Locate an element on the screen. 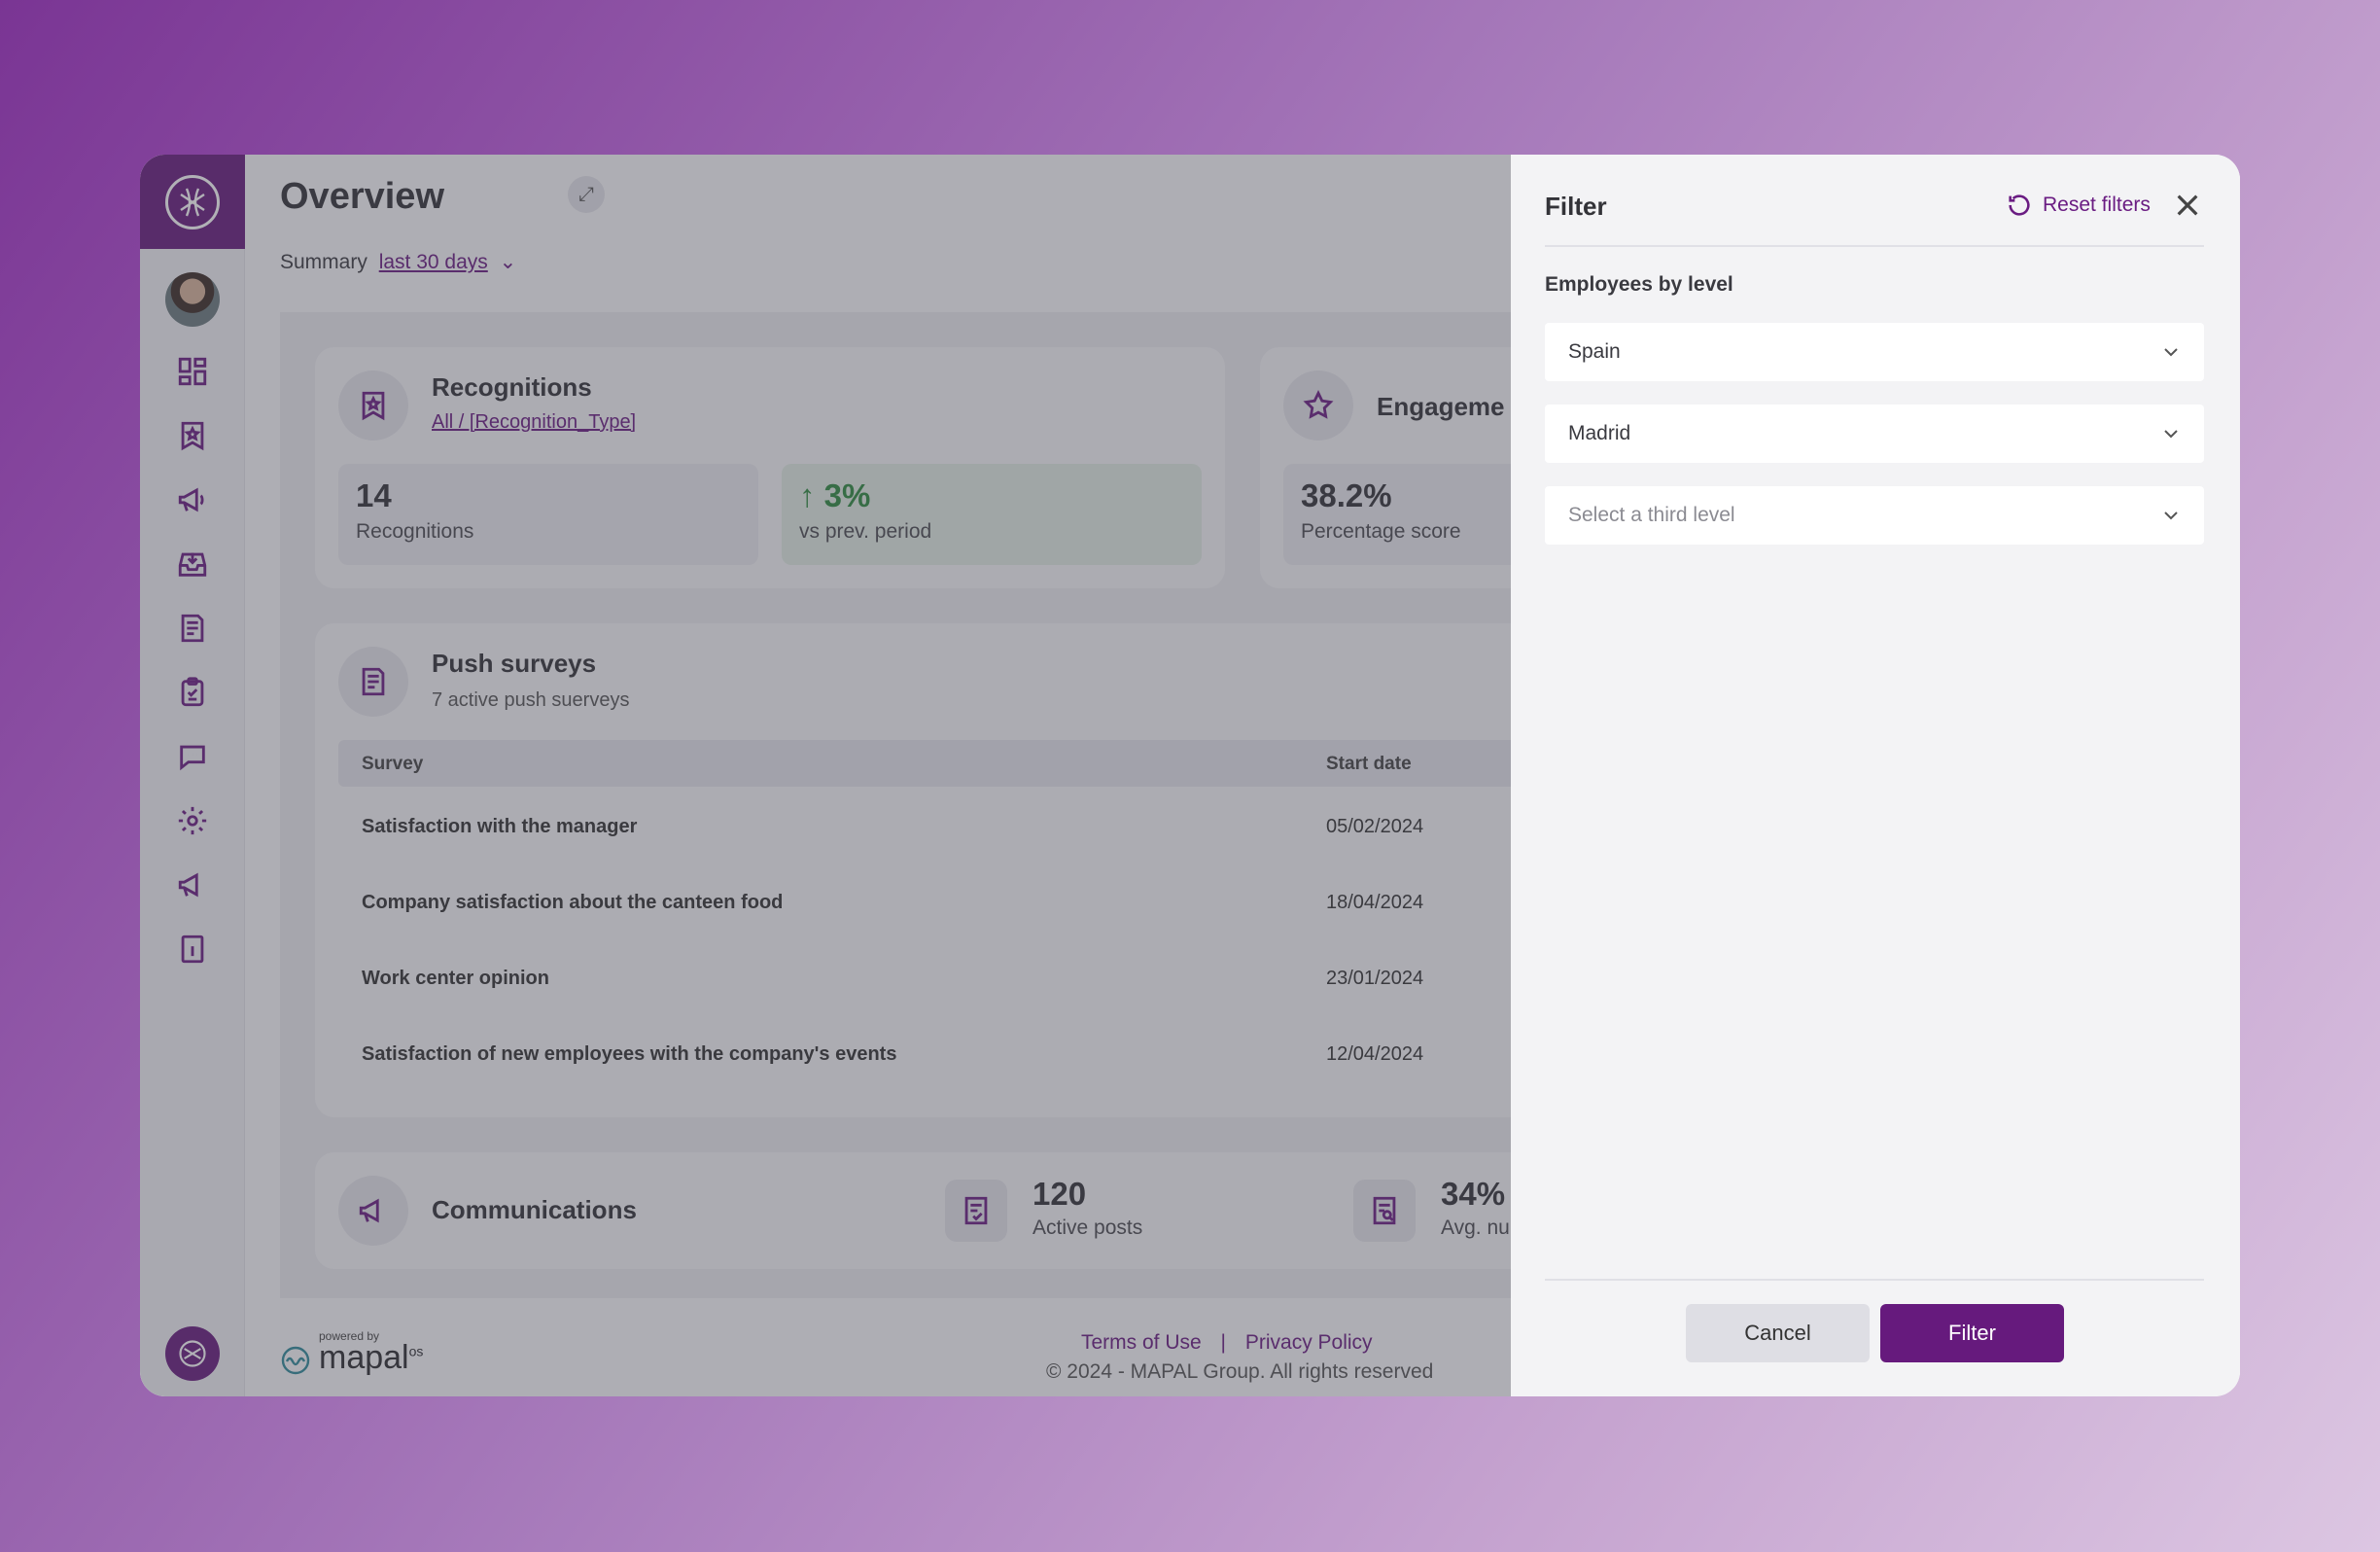 Image resolution: width=2380 pixels, height=1552 pixels. close-icon is located at coordinates (2187, 205).